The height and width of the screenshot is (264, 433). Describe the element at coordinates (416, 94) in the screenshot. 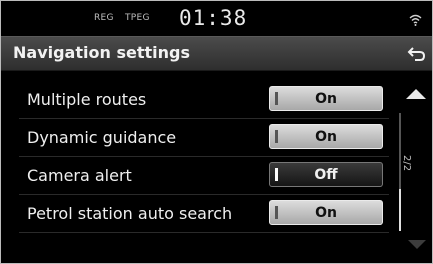

I see `scroll-up-icon` at that location.